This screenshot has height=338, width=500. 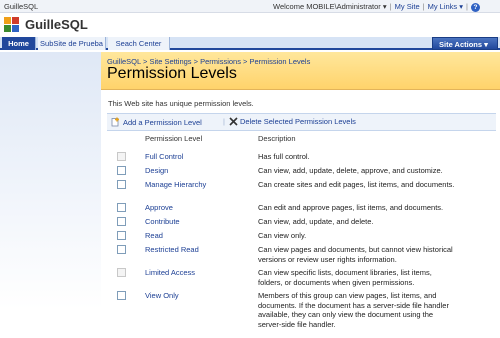 What do you see at coordinates (172, 73) in the screenshot?
I see `page-title: Permission Levels` at bounding box center [172, 73].